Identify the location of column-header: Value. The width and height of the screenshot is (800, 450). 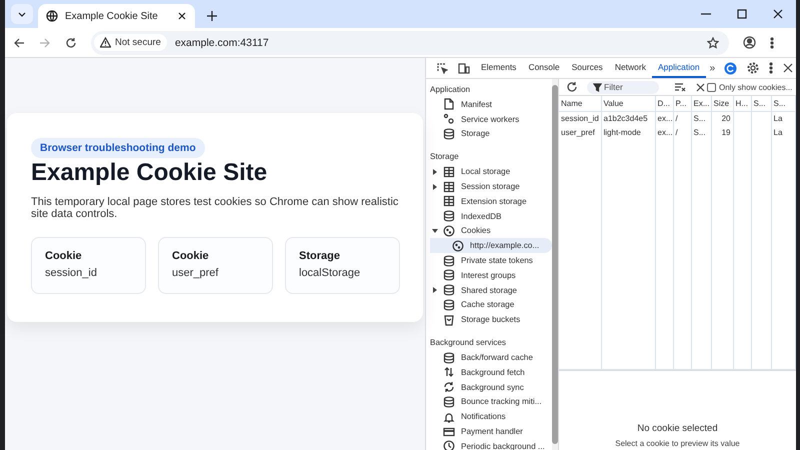
(628, 103).